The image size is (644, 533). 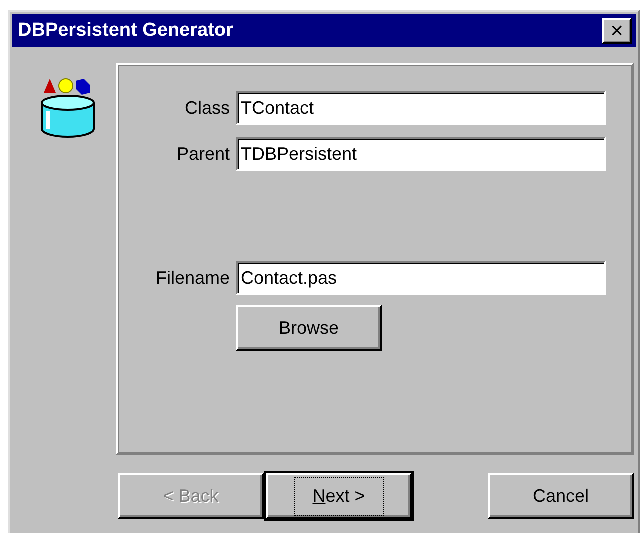 I want to click on field-label: Parent, so click(x=203, y=154).